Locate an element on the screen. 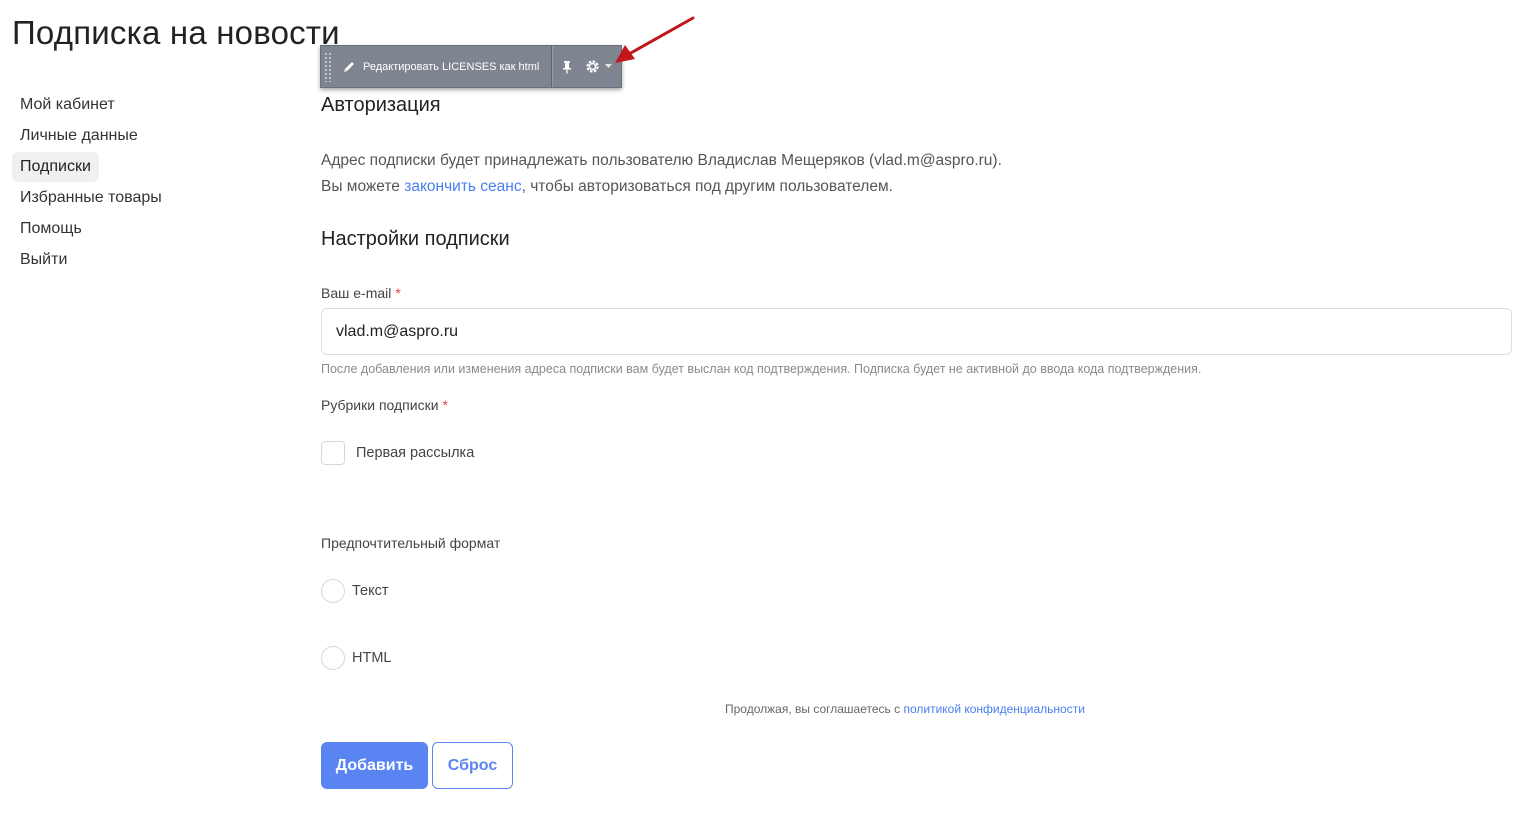 The height and width of the screenshot is (826, 1533). page-title: Подписка на новости is located at coordinates (176, 32).